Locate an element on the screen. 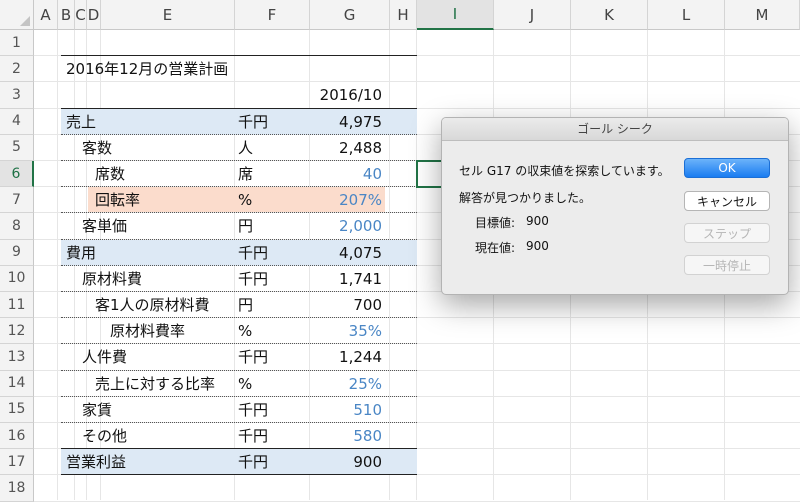  row-value: 2,488 is located at coordinates (346, 148).